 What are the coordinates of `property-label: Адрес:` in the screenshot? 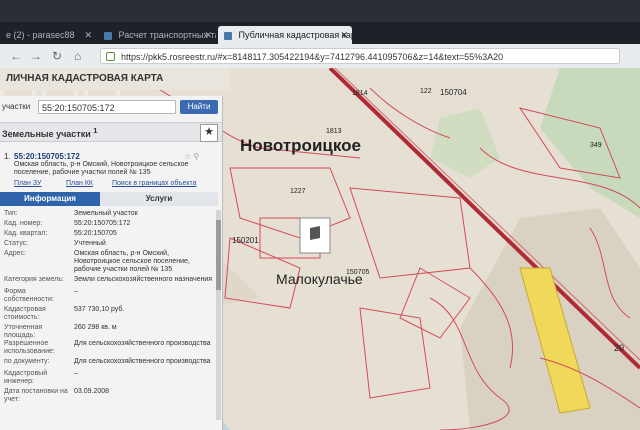 It's located at (15, 253).